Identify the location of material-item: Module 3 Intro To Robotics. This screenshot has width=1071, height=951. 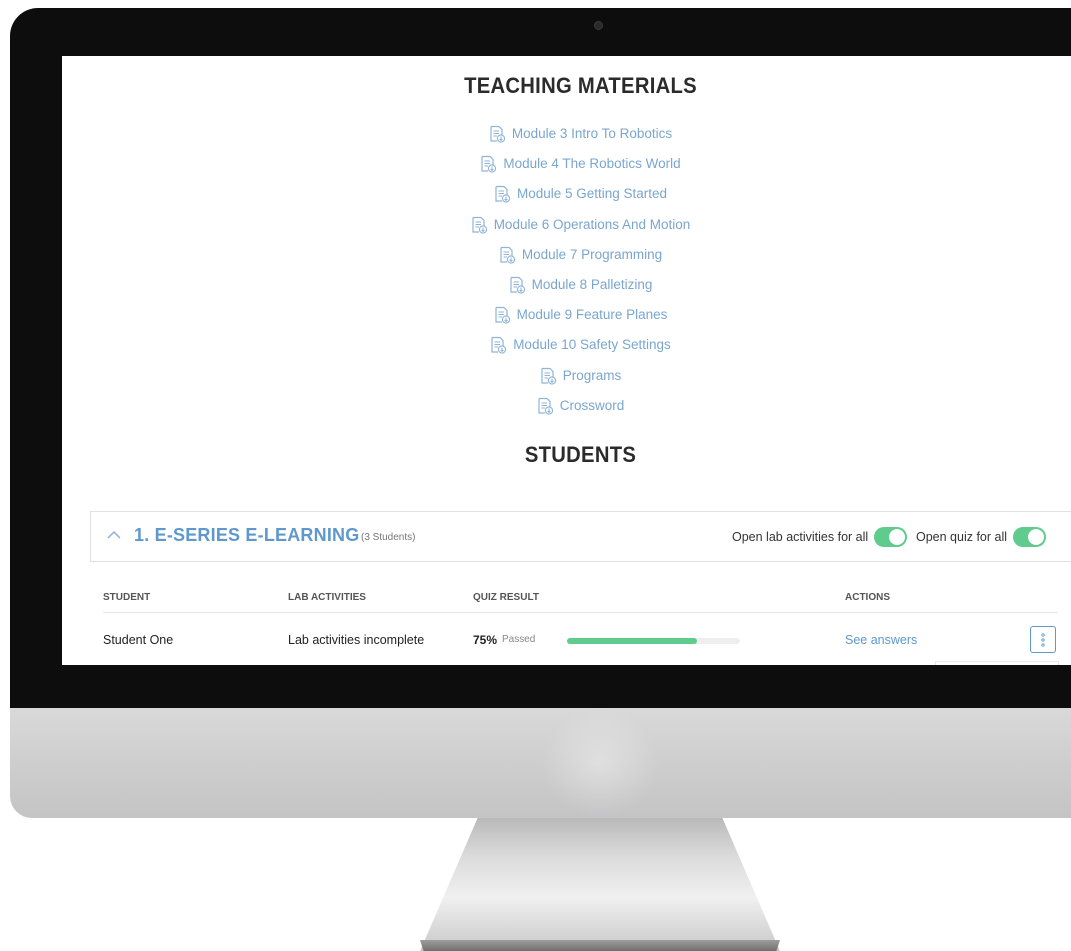
(566, 138).